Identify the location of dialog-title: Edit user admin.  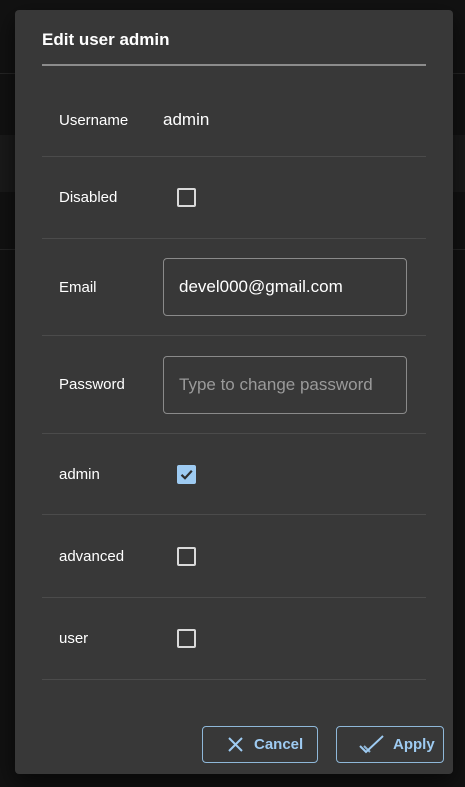
(106, 39).